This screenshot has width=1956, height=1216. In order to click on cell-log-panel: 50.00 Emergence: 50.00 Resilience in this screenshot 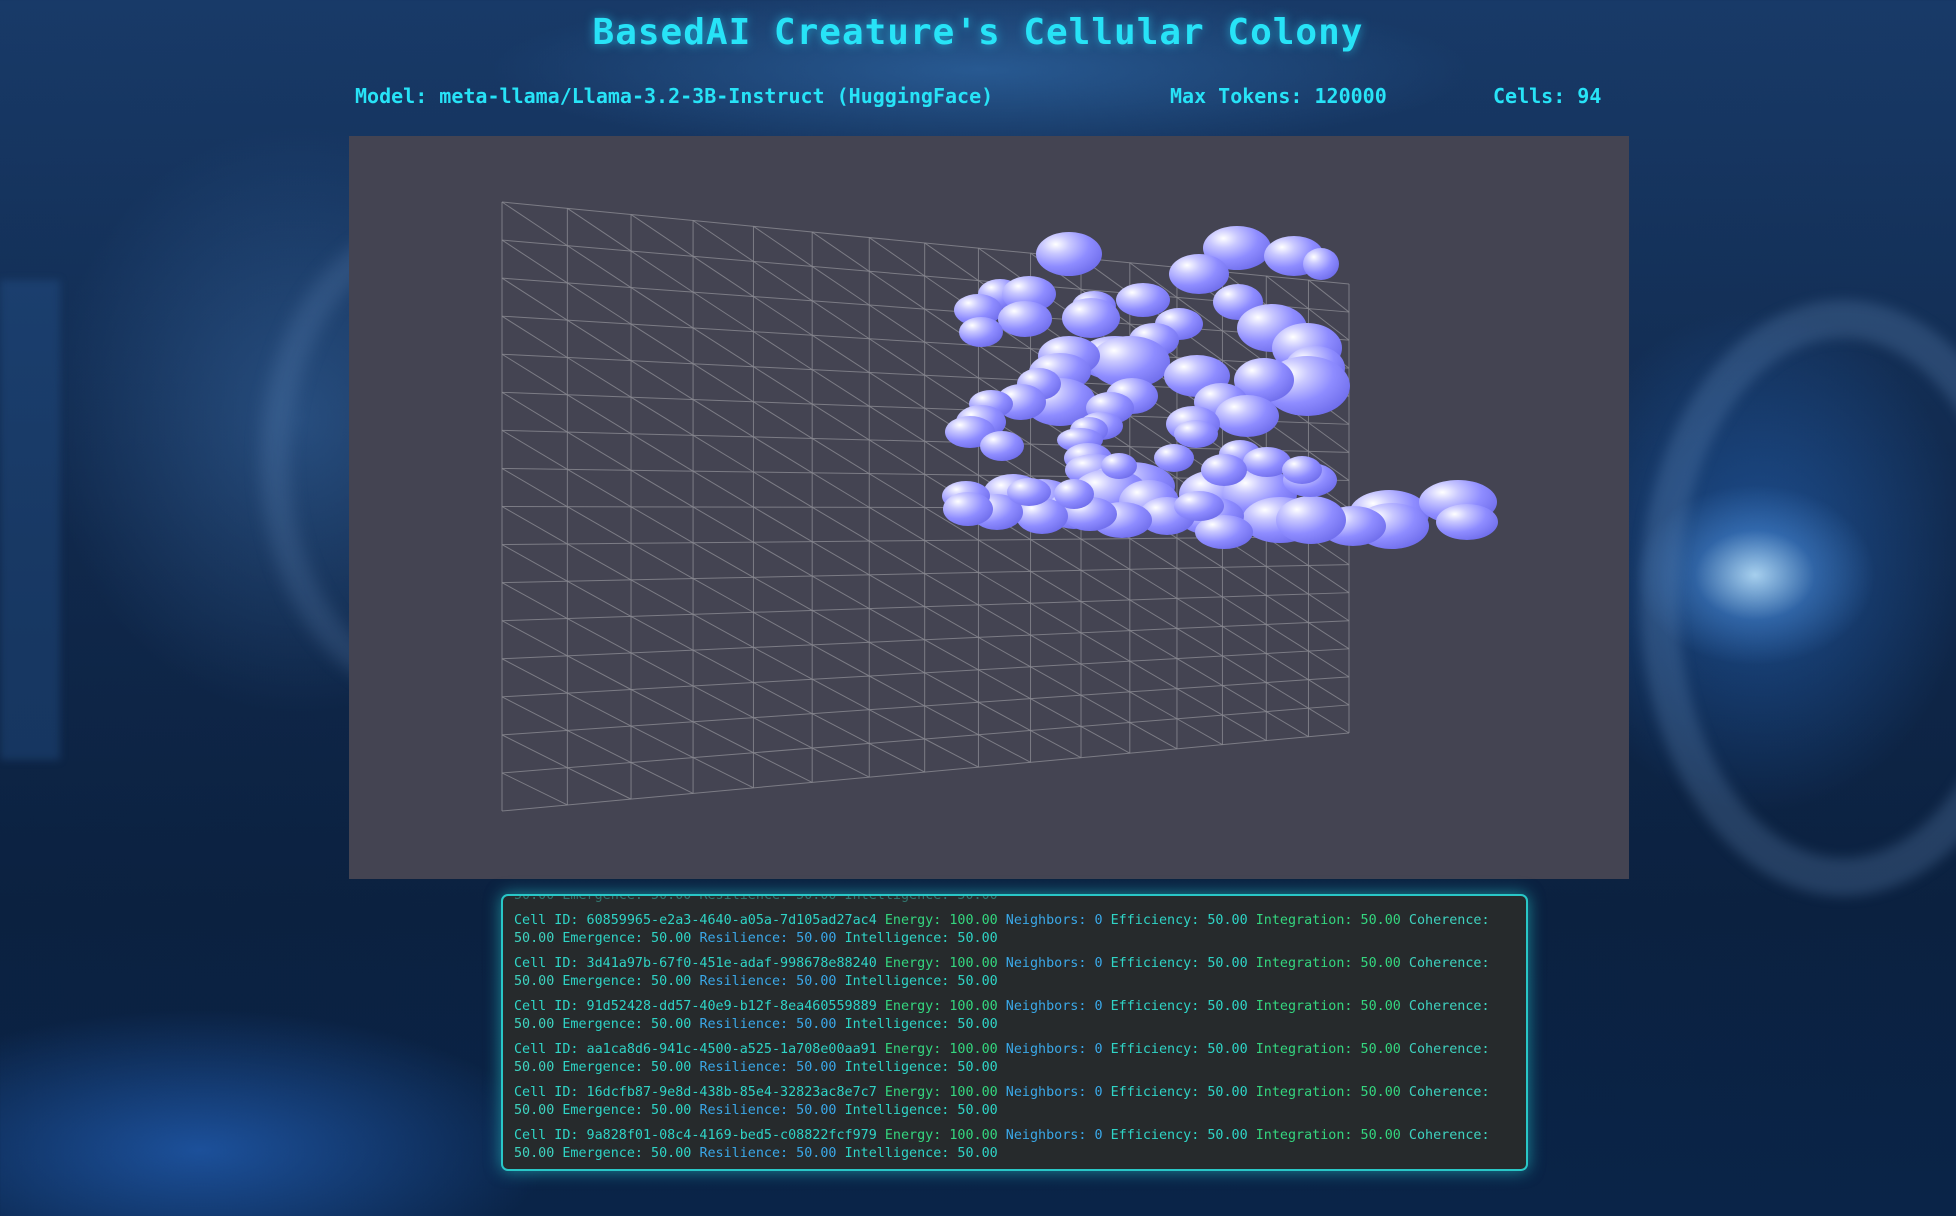, I will do `click(1014, 1032)`.